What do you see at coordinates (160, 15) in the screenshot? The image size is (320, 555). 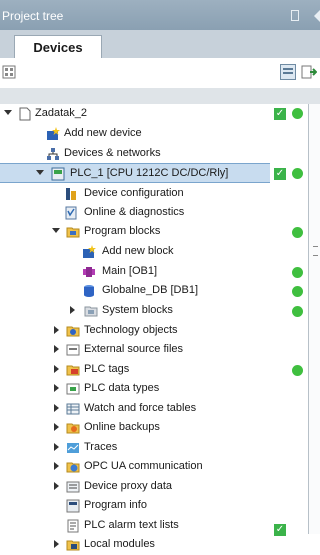 I see `panel-title-bar: Project tree` at bounding box center [160, 15].